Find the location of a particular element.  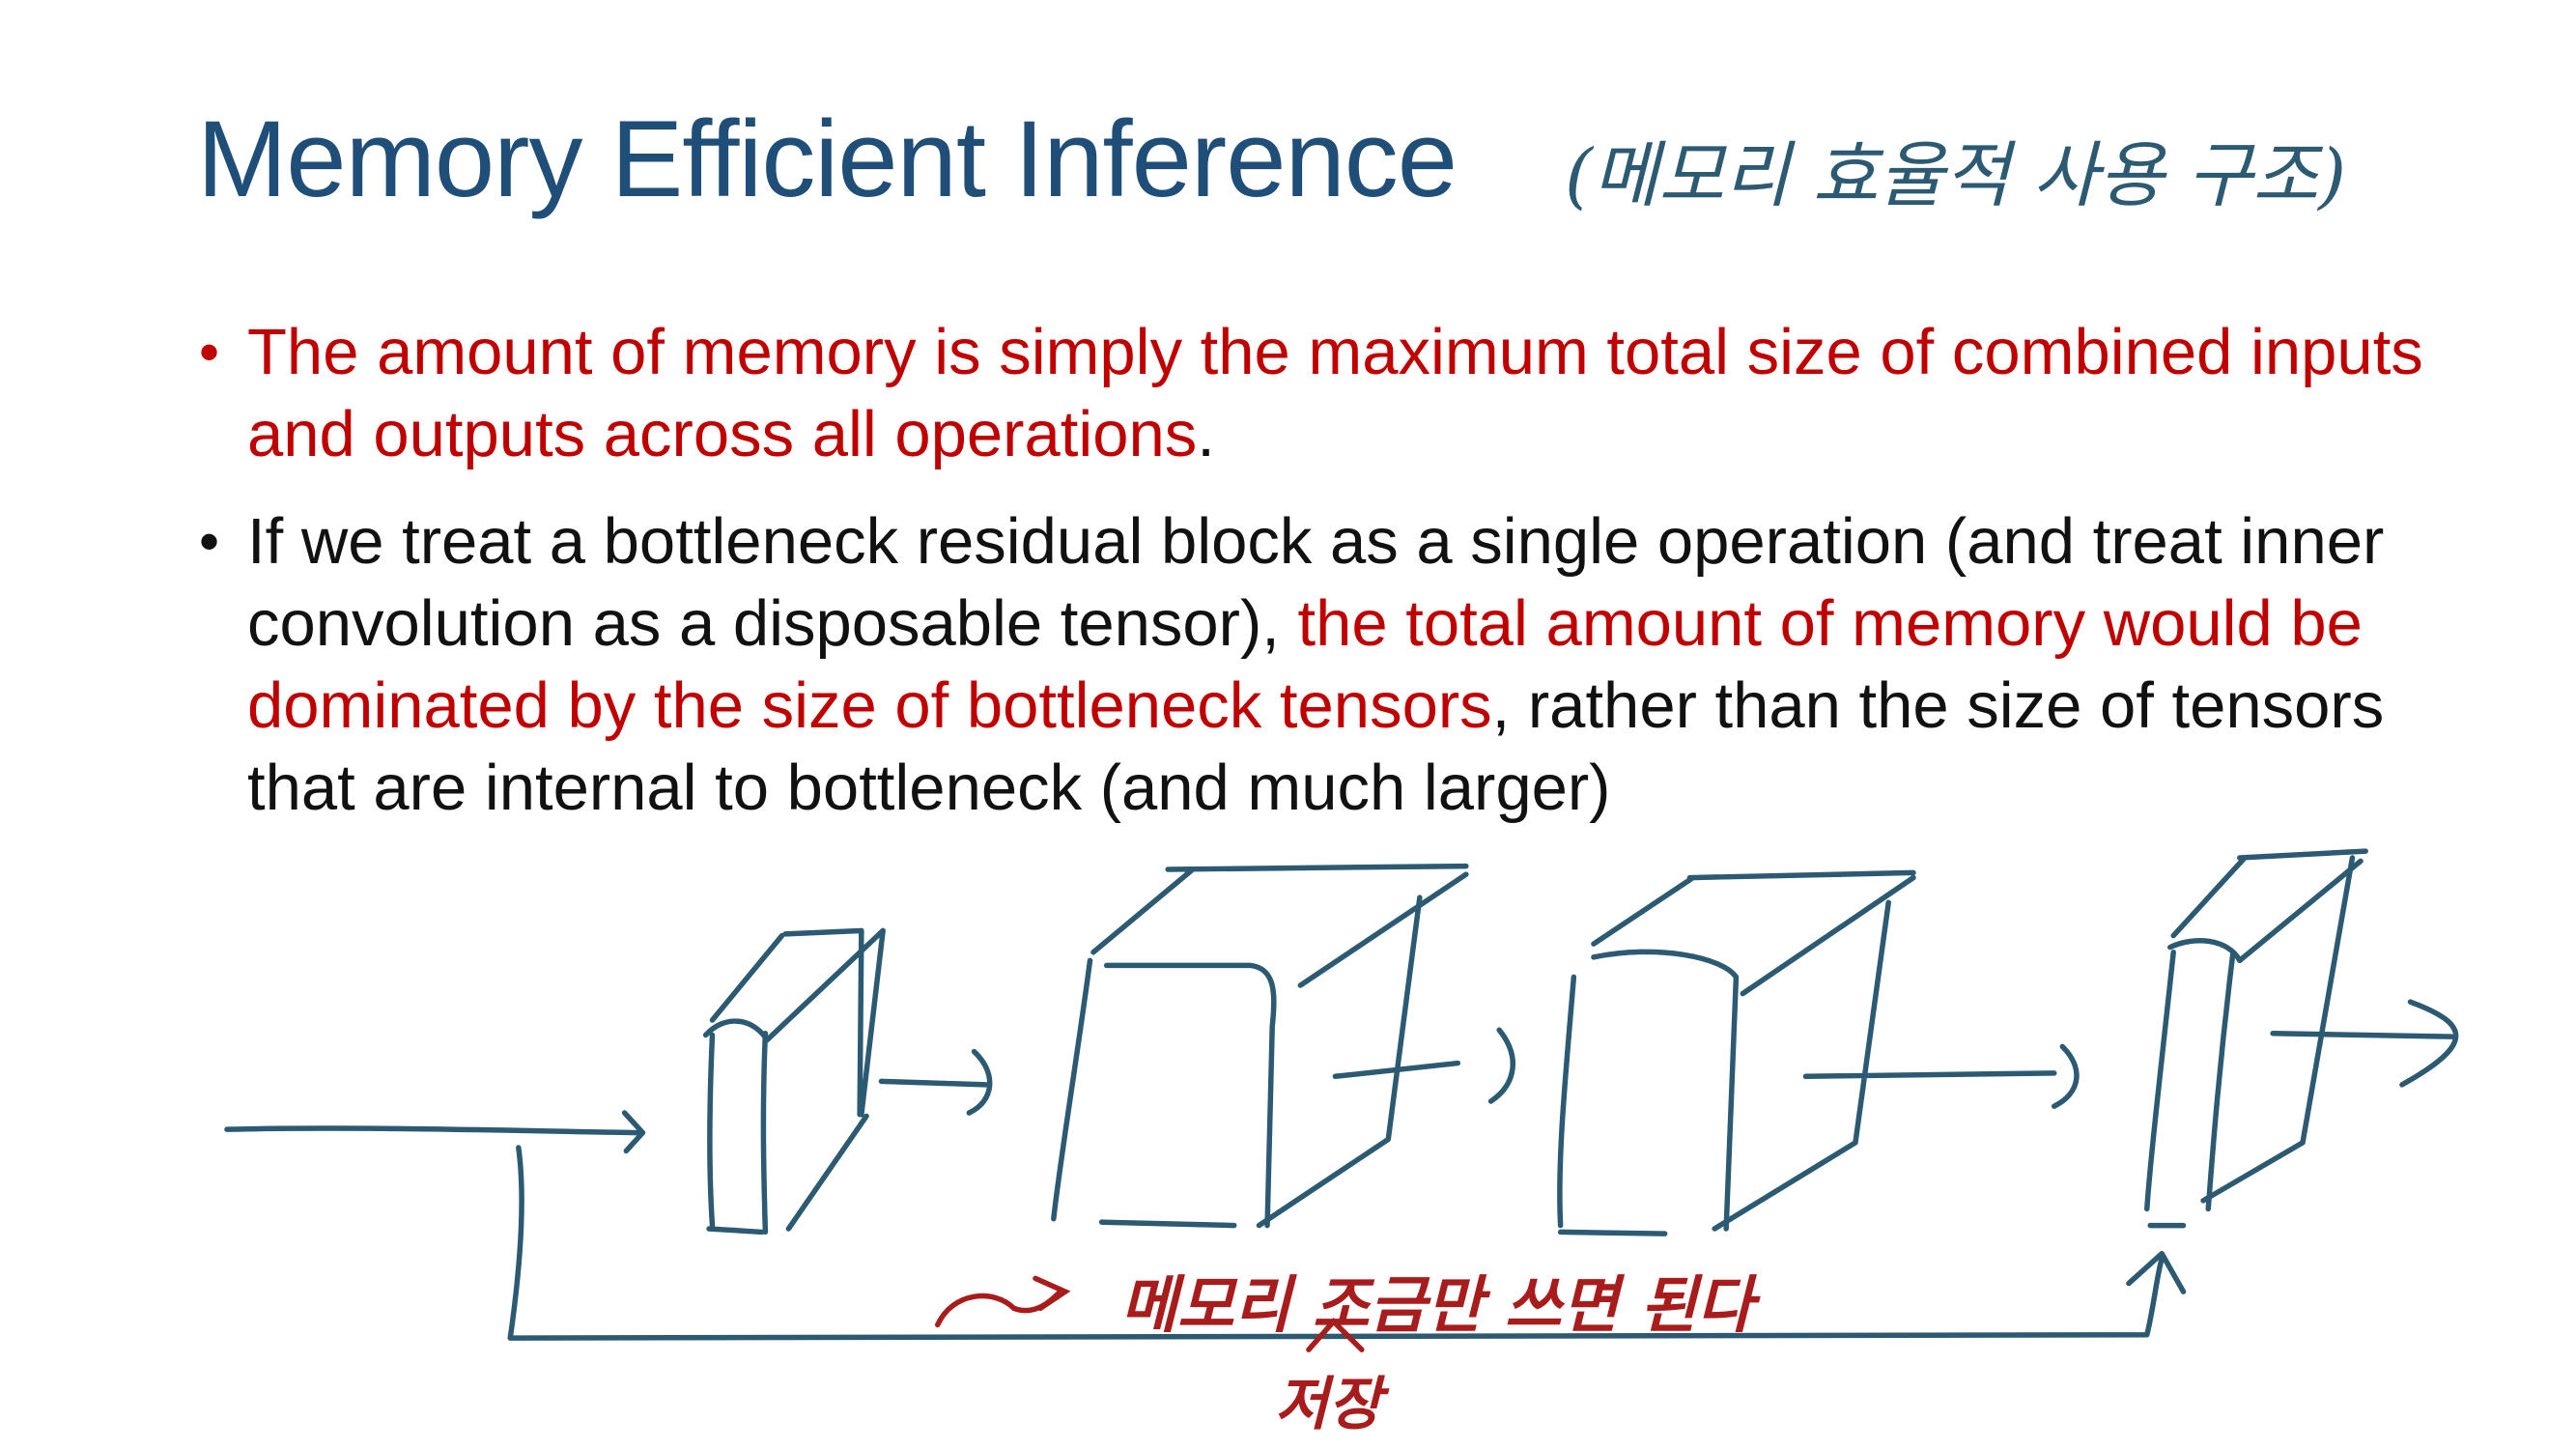

handwritten-note: 메모리 조금만 쓰면 된다 is located at coordinates (1437, 1306).